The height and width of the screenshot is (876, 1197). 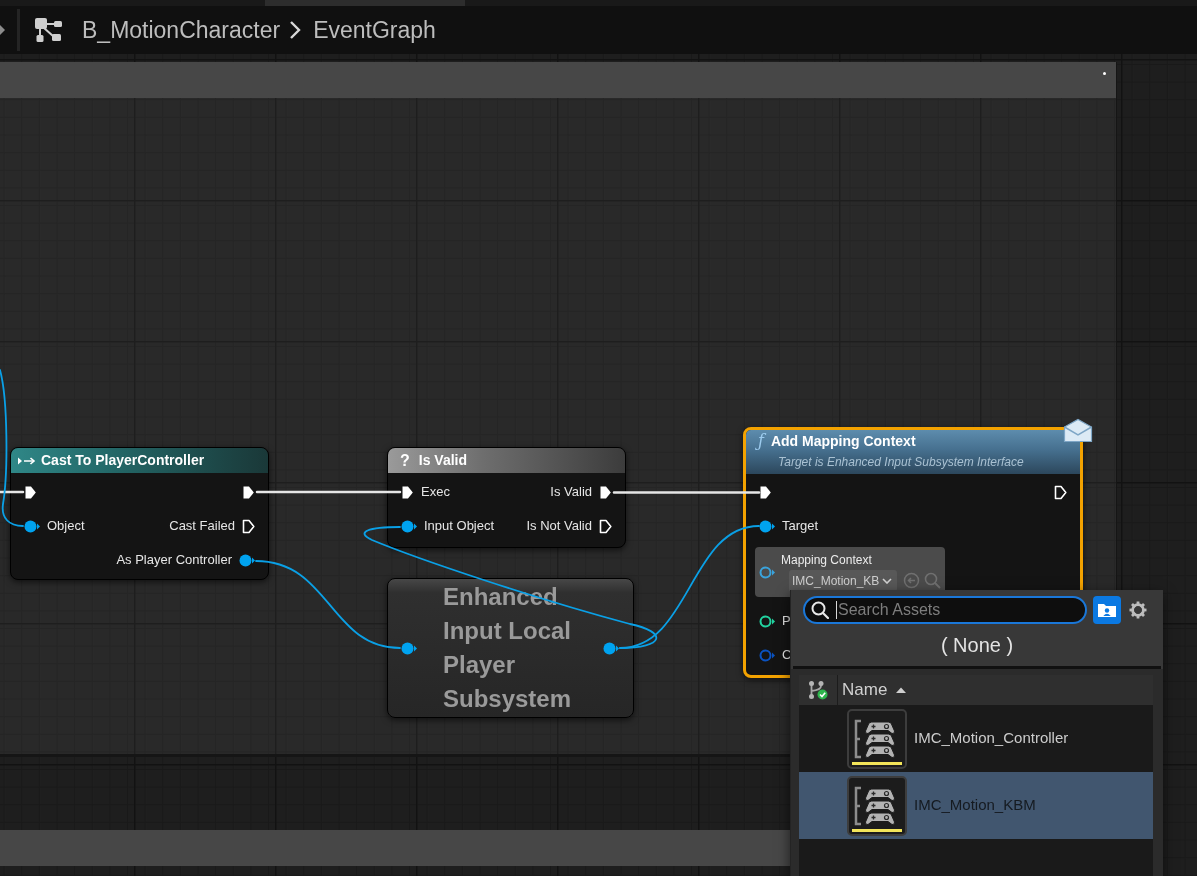 I want to click on graph-node: Cast To PlayerController Object Cast Failed As Player Controller, so click(x=139, y=513).